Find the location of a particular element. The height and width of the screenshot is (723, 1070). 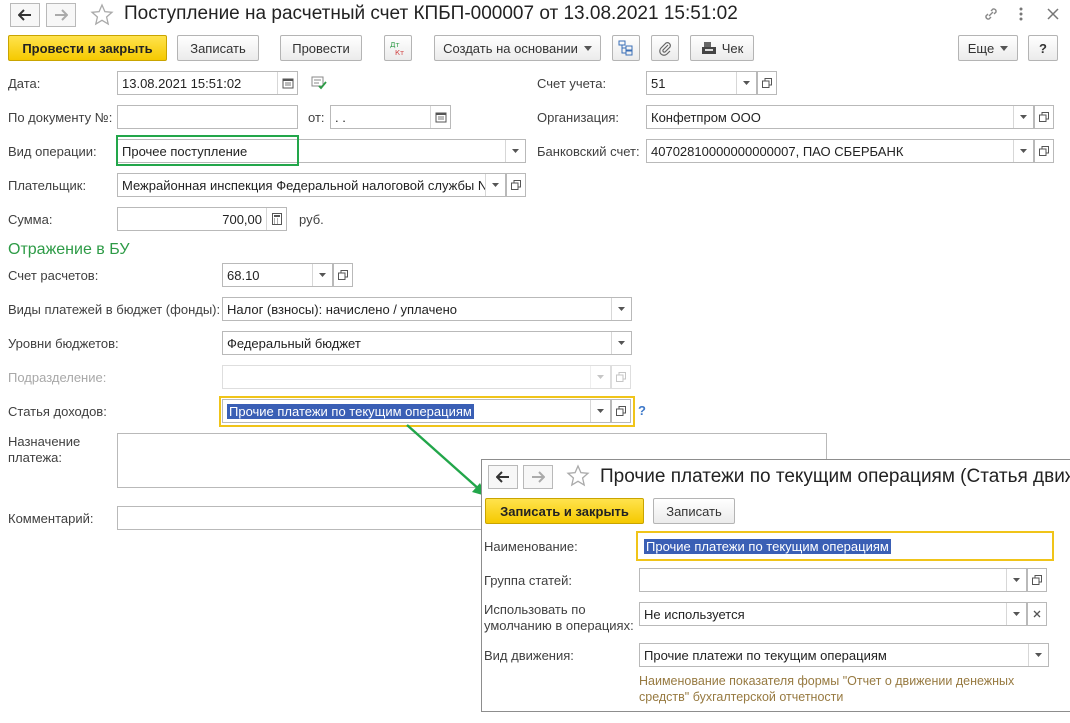

name-field: Прочие платежи по текущим операциям is located at coordinates (845, 546).